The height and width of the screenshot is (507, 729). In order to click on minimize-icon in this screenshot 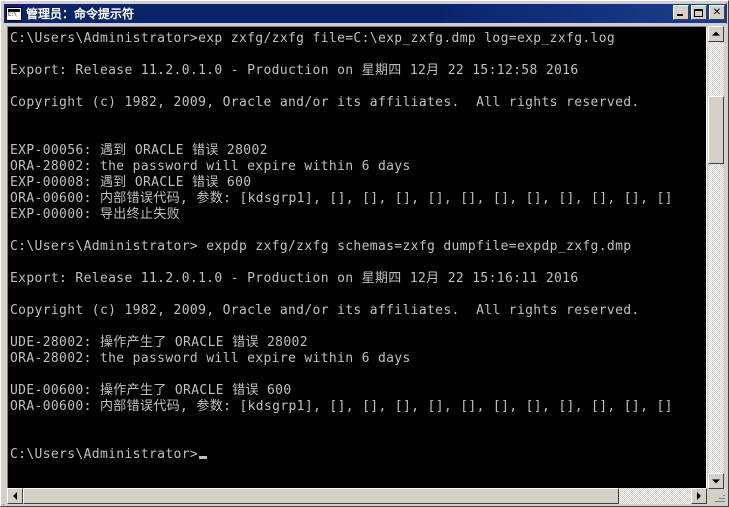, I will do `click(681, 12)`.